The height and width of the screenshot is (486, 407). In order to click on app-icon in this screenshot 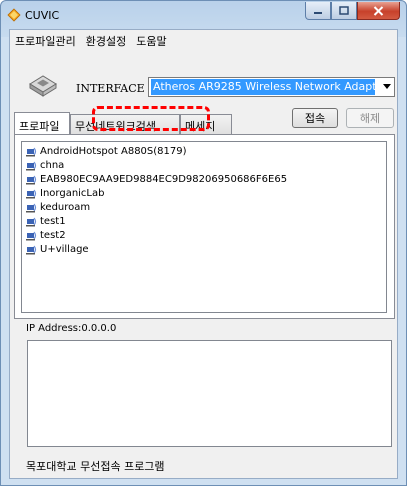, I will do `click(14, 15)`.